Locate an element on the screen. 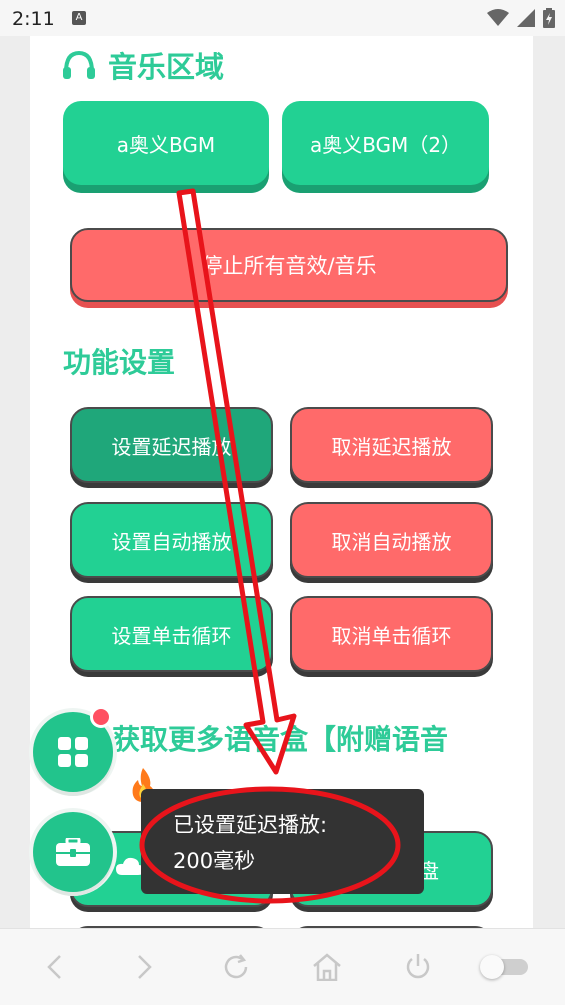  power-button is located at coordinates (418, 967).